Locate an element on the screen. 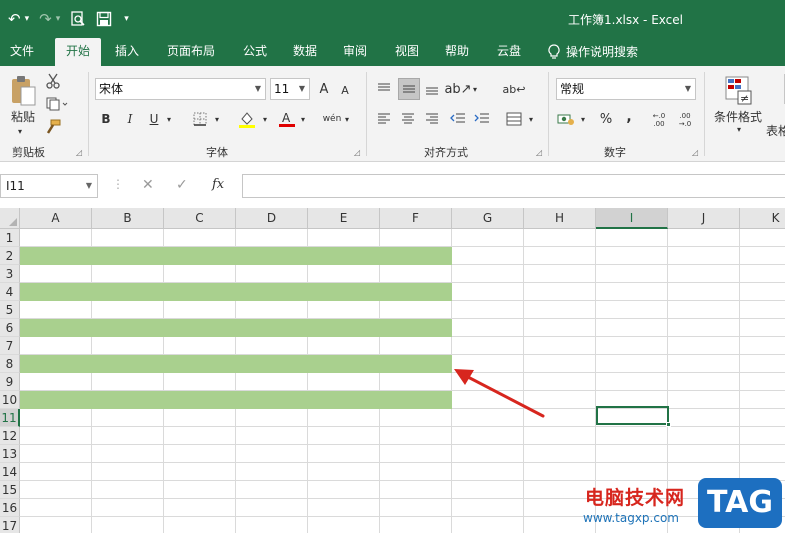 This screenshot has height=533, width=785. row-header-14: 14 is located at coordinates (10, 472).